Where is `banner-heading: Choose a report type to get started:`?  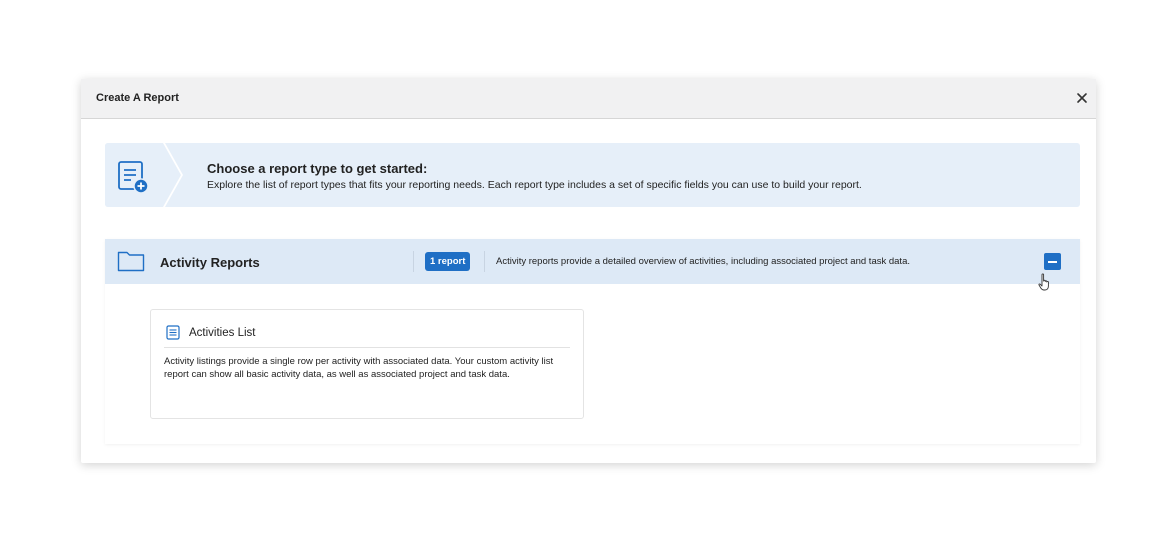 banner-heading: Choose a report type to get started: is located at coordinates (317, 168).